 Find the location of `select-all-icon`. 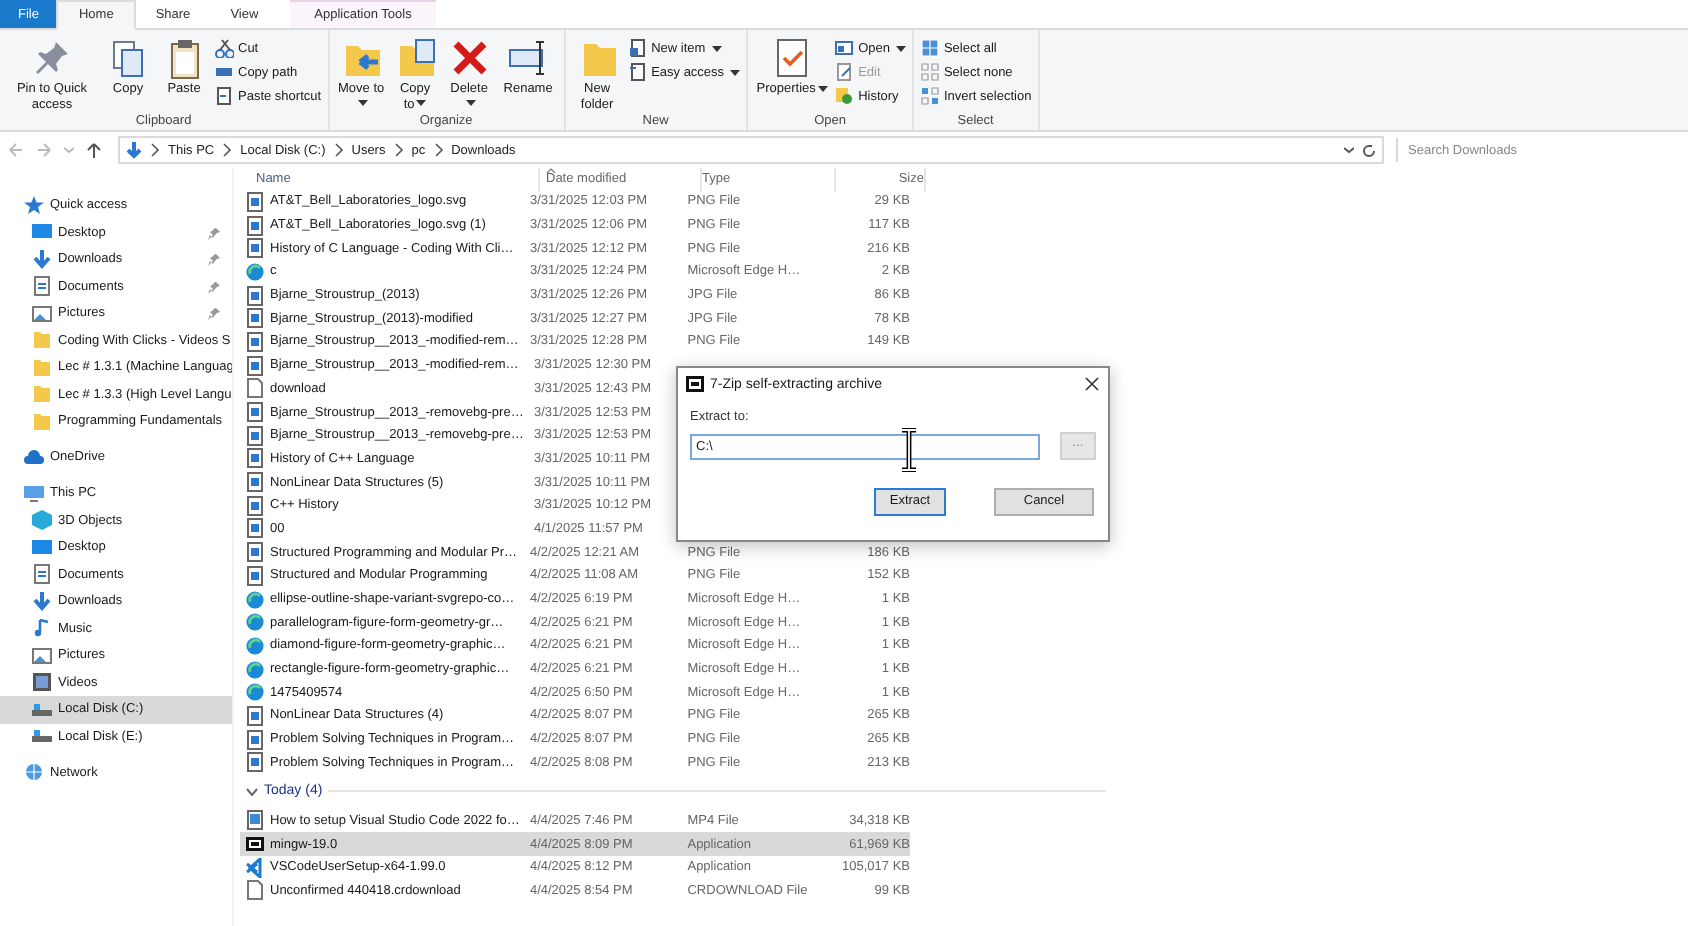

select-all-icon is located at coordinates (929, 48).